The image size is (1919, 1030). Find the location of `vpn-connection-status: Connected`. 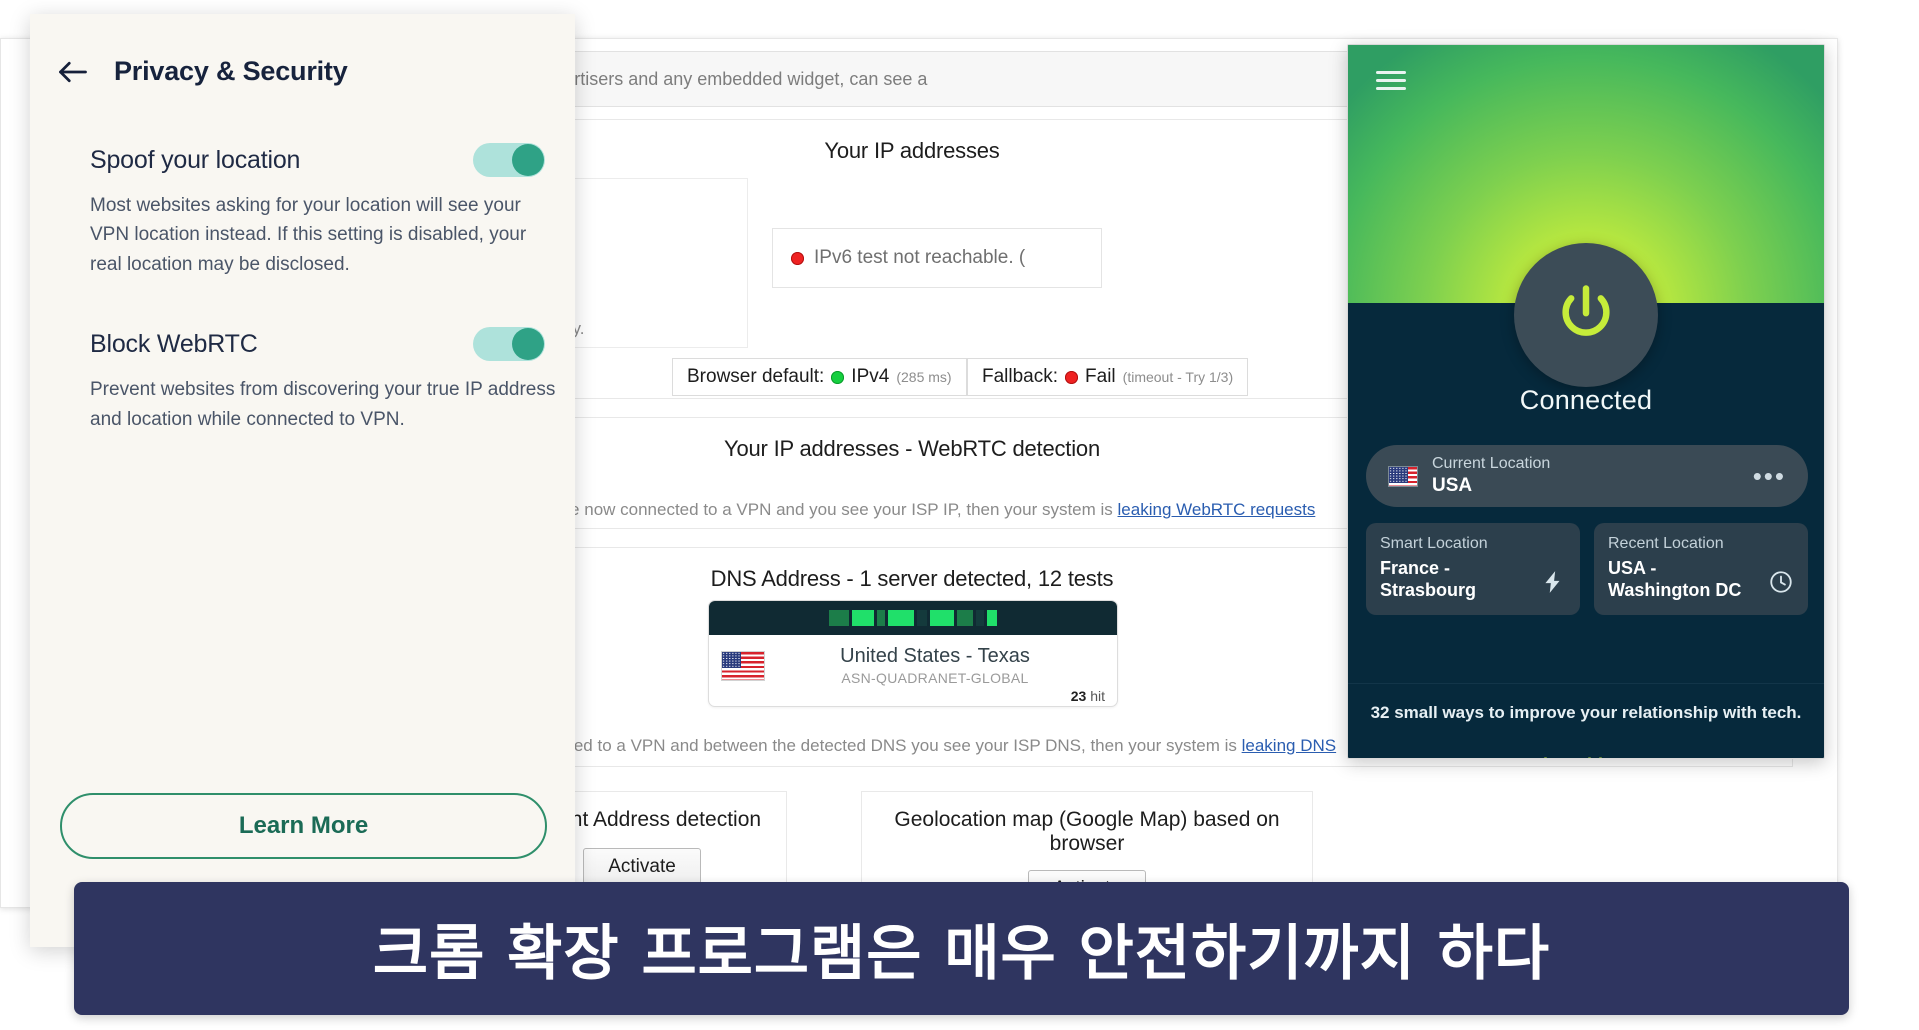

vpn-connection-status: Connected is located at coordinates (1586, 400).